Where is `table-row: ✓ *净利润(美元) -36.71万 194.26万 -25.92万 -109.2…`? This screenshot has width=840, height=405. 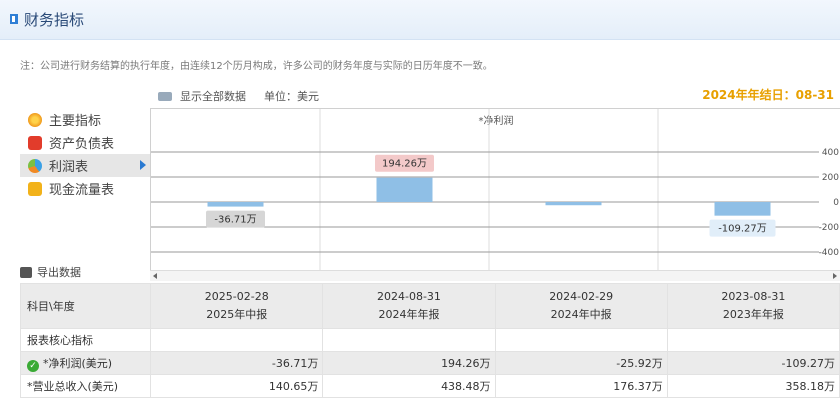
table-row: ✓ *净利润(美元) -36.71万 194.26万 -25.92万 -109.2… is located at coordinates (429, 363).